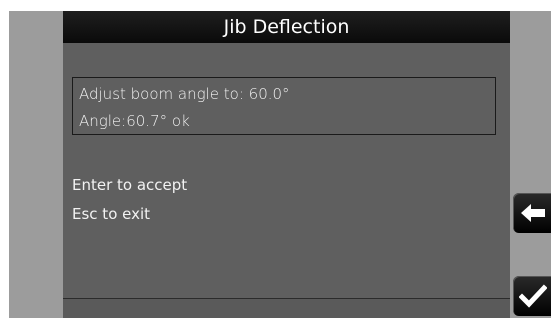 The height and width of the screenshot is (318, 551). I want to click on back-button, so click(532, 213).